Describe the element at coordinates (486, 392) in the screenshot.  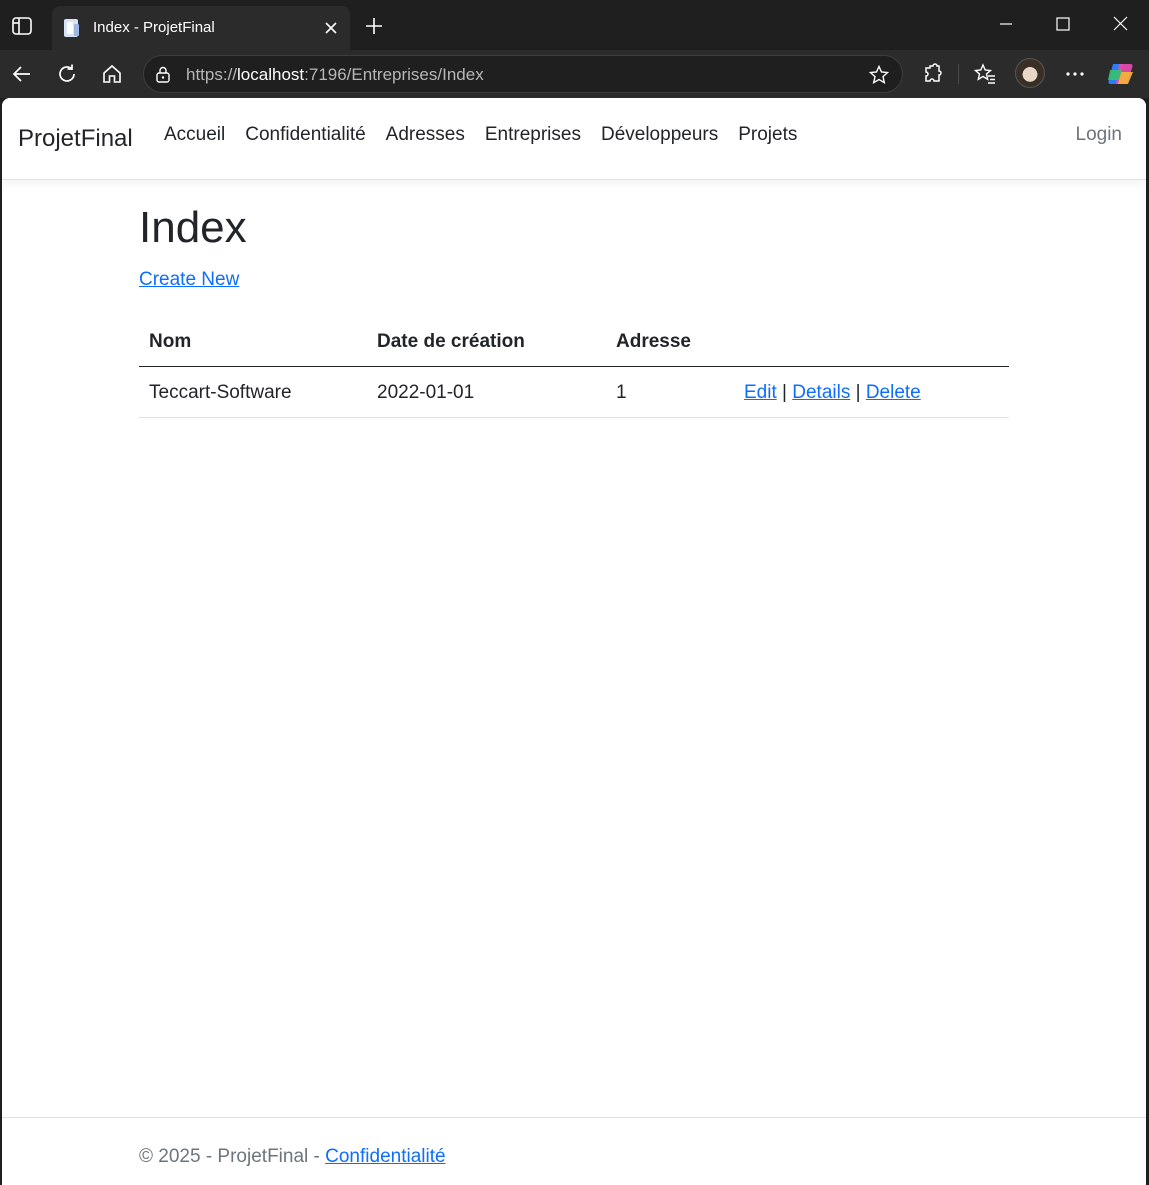
I see `cell-date: 2022-01-01` at that location.